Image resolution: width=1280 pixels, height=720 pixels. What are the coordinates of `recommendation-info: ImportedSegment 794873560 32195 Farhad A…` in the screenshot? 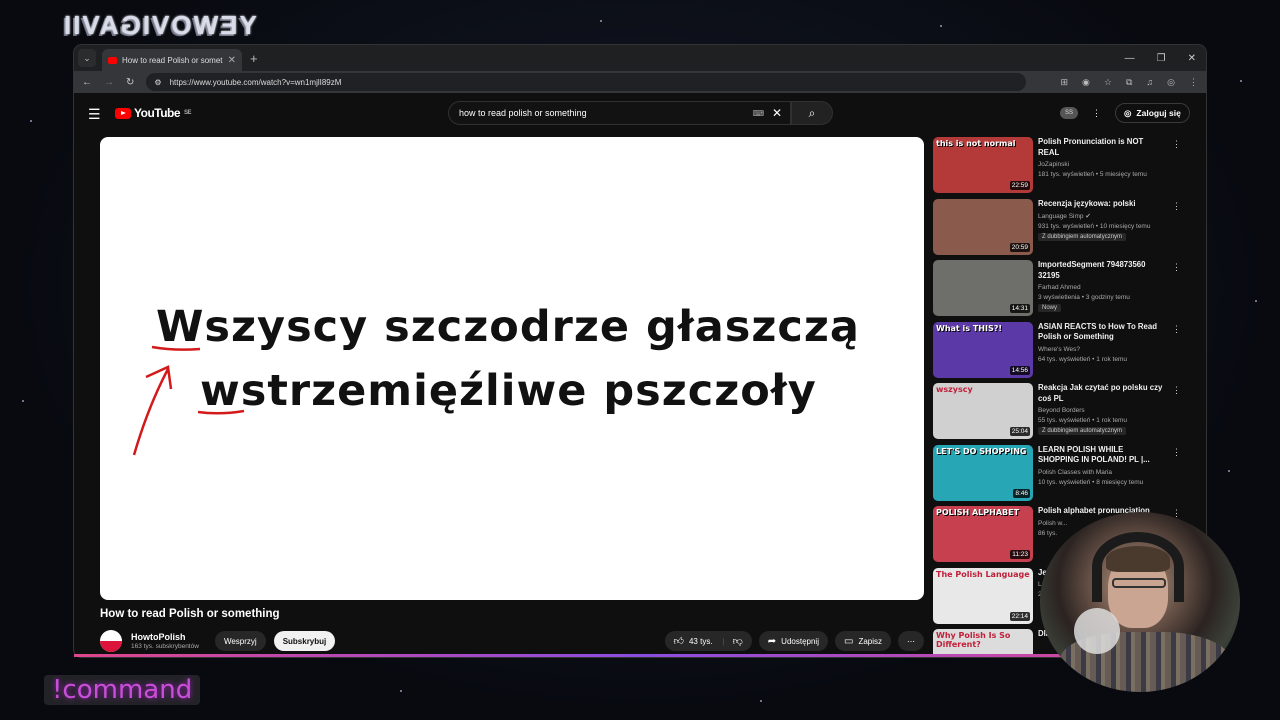 It's located at (1100, 291).